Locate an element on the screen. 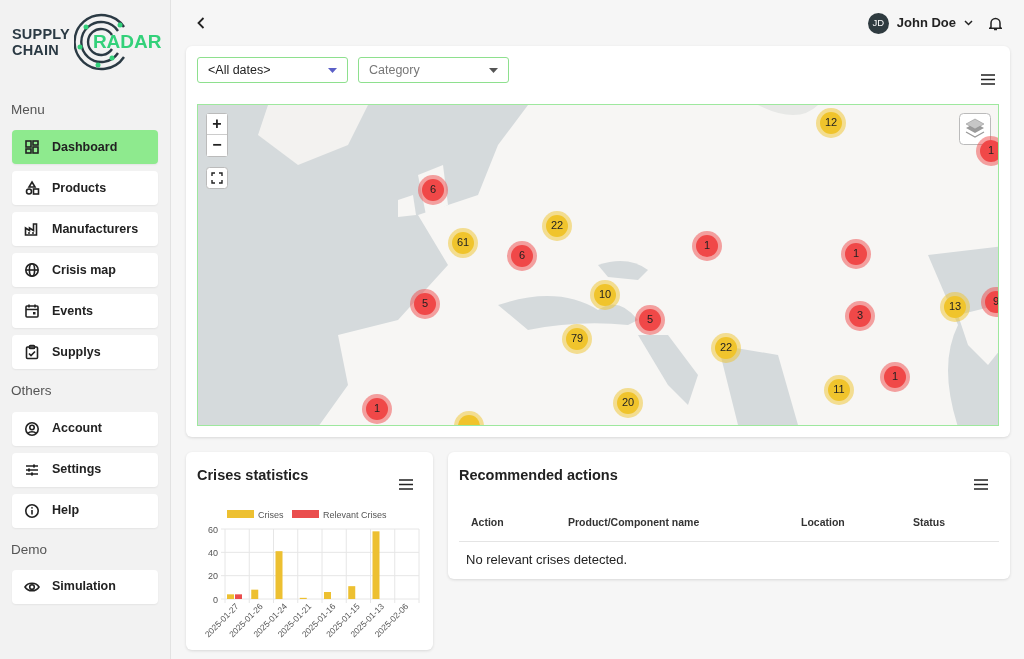 This screenshot has width=1024, height=659. sidebar-item: Simulation is located at coordinates (85, 586).